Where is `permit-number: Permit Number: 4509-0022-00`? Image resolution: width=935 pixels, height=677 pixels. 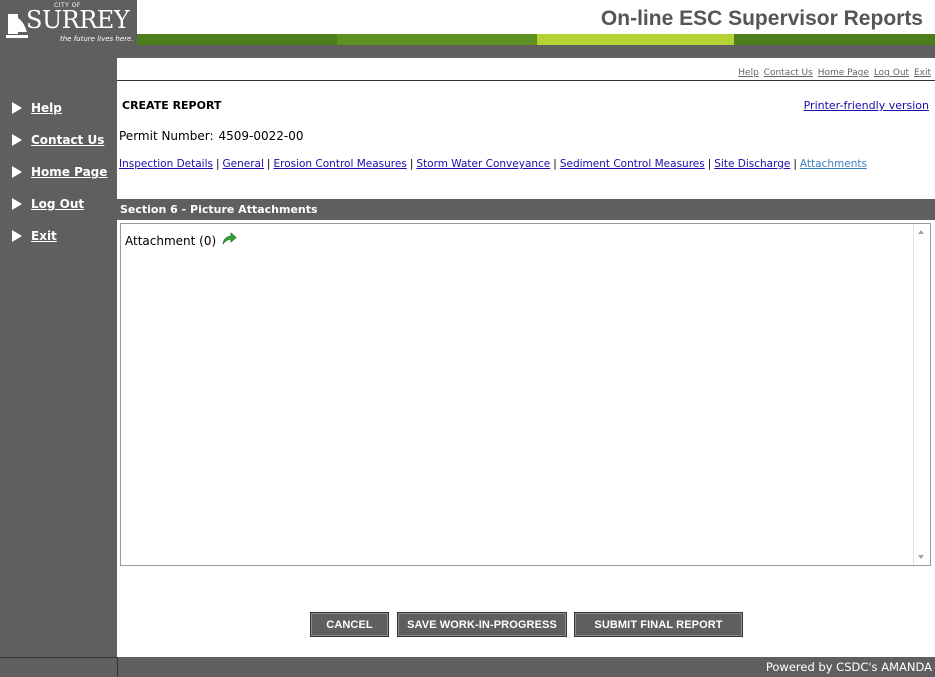 permit-number: Permit Number: 4509-0022-00 is located at coordinates (211, 136).